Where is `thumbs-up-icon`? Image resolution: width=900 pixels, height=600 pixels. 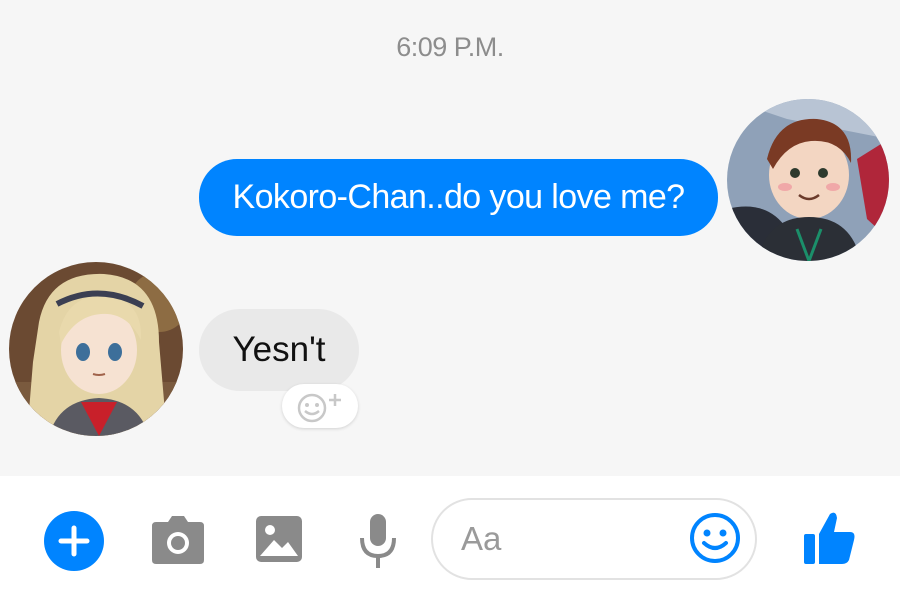
thumbs-up-icon is located at coordinates (829, 538).